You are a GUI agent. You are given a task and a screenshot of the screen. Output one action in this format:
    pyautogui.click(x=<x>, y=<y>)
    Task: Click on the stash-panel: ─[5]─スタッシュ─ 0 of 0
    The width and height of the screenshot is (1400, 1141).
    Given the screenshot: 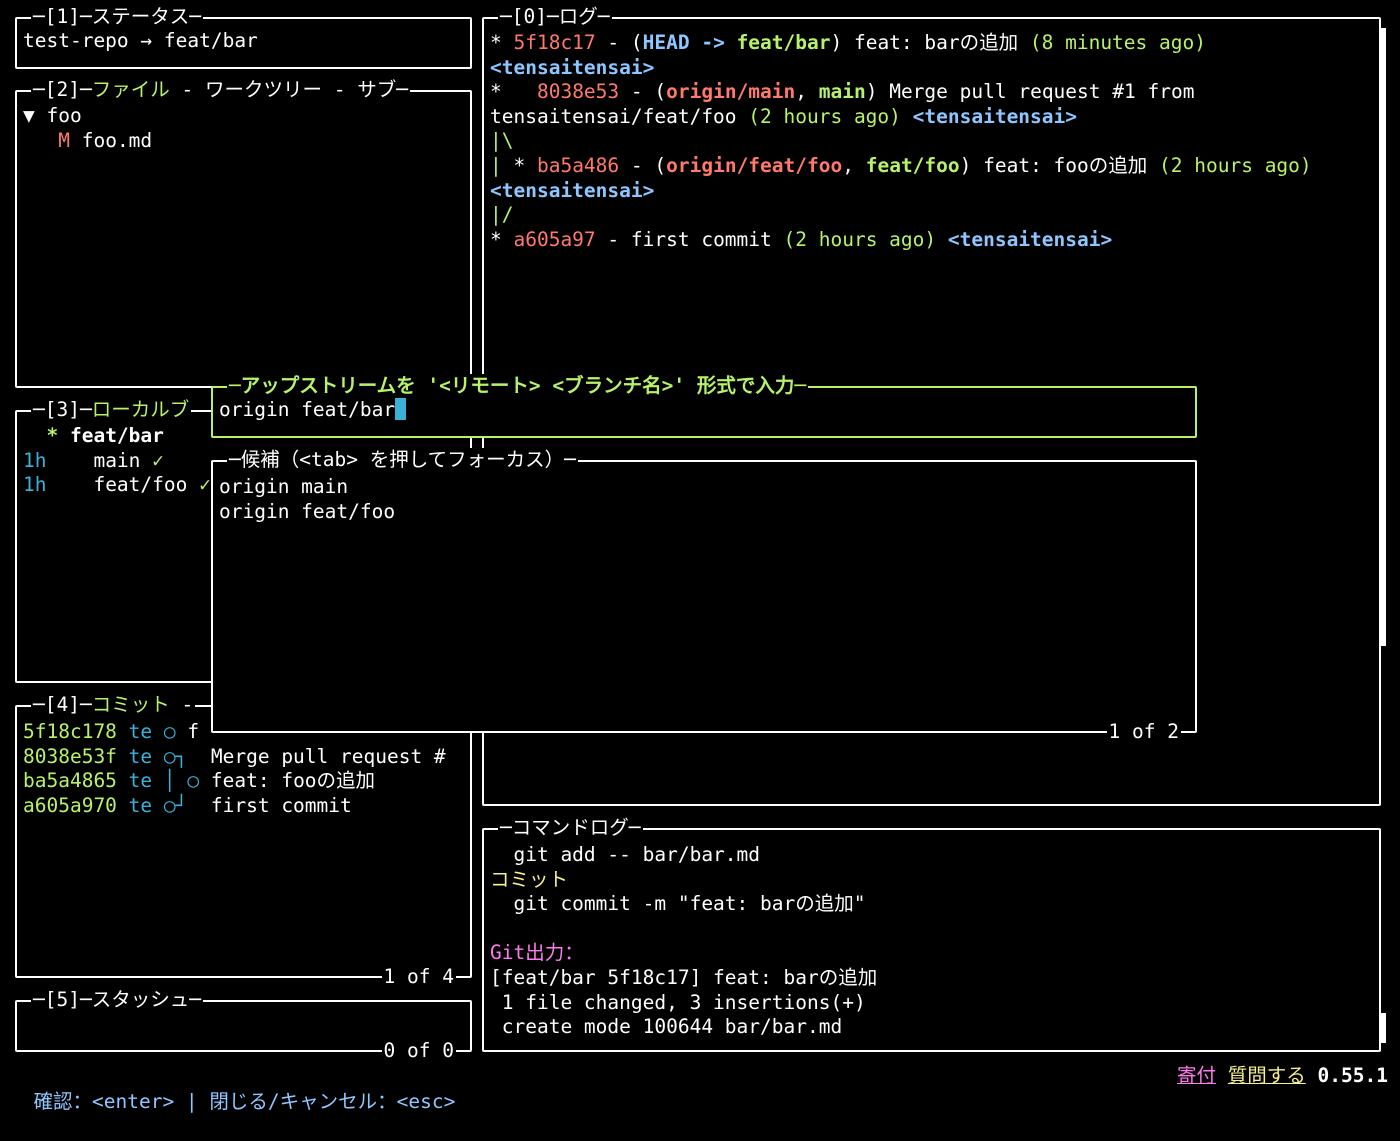 What is the action you would take?
    pyautogui.click(x=243, y=1025)
    